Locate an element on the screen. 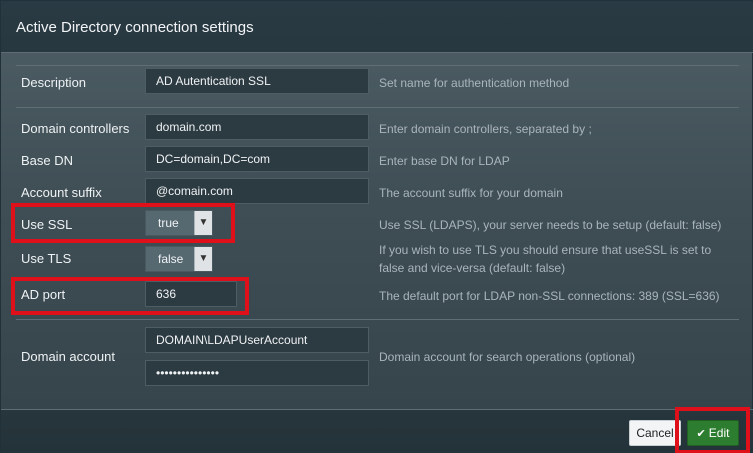  domain-account-password-input is located at coordinates (257, 373).